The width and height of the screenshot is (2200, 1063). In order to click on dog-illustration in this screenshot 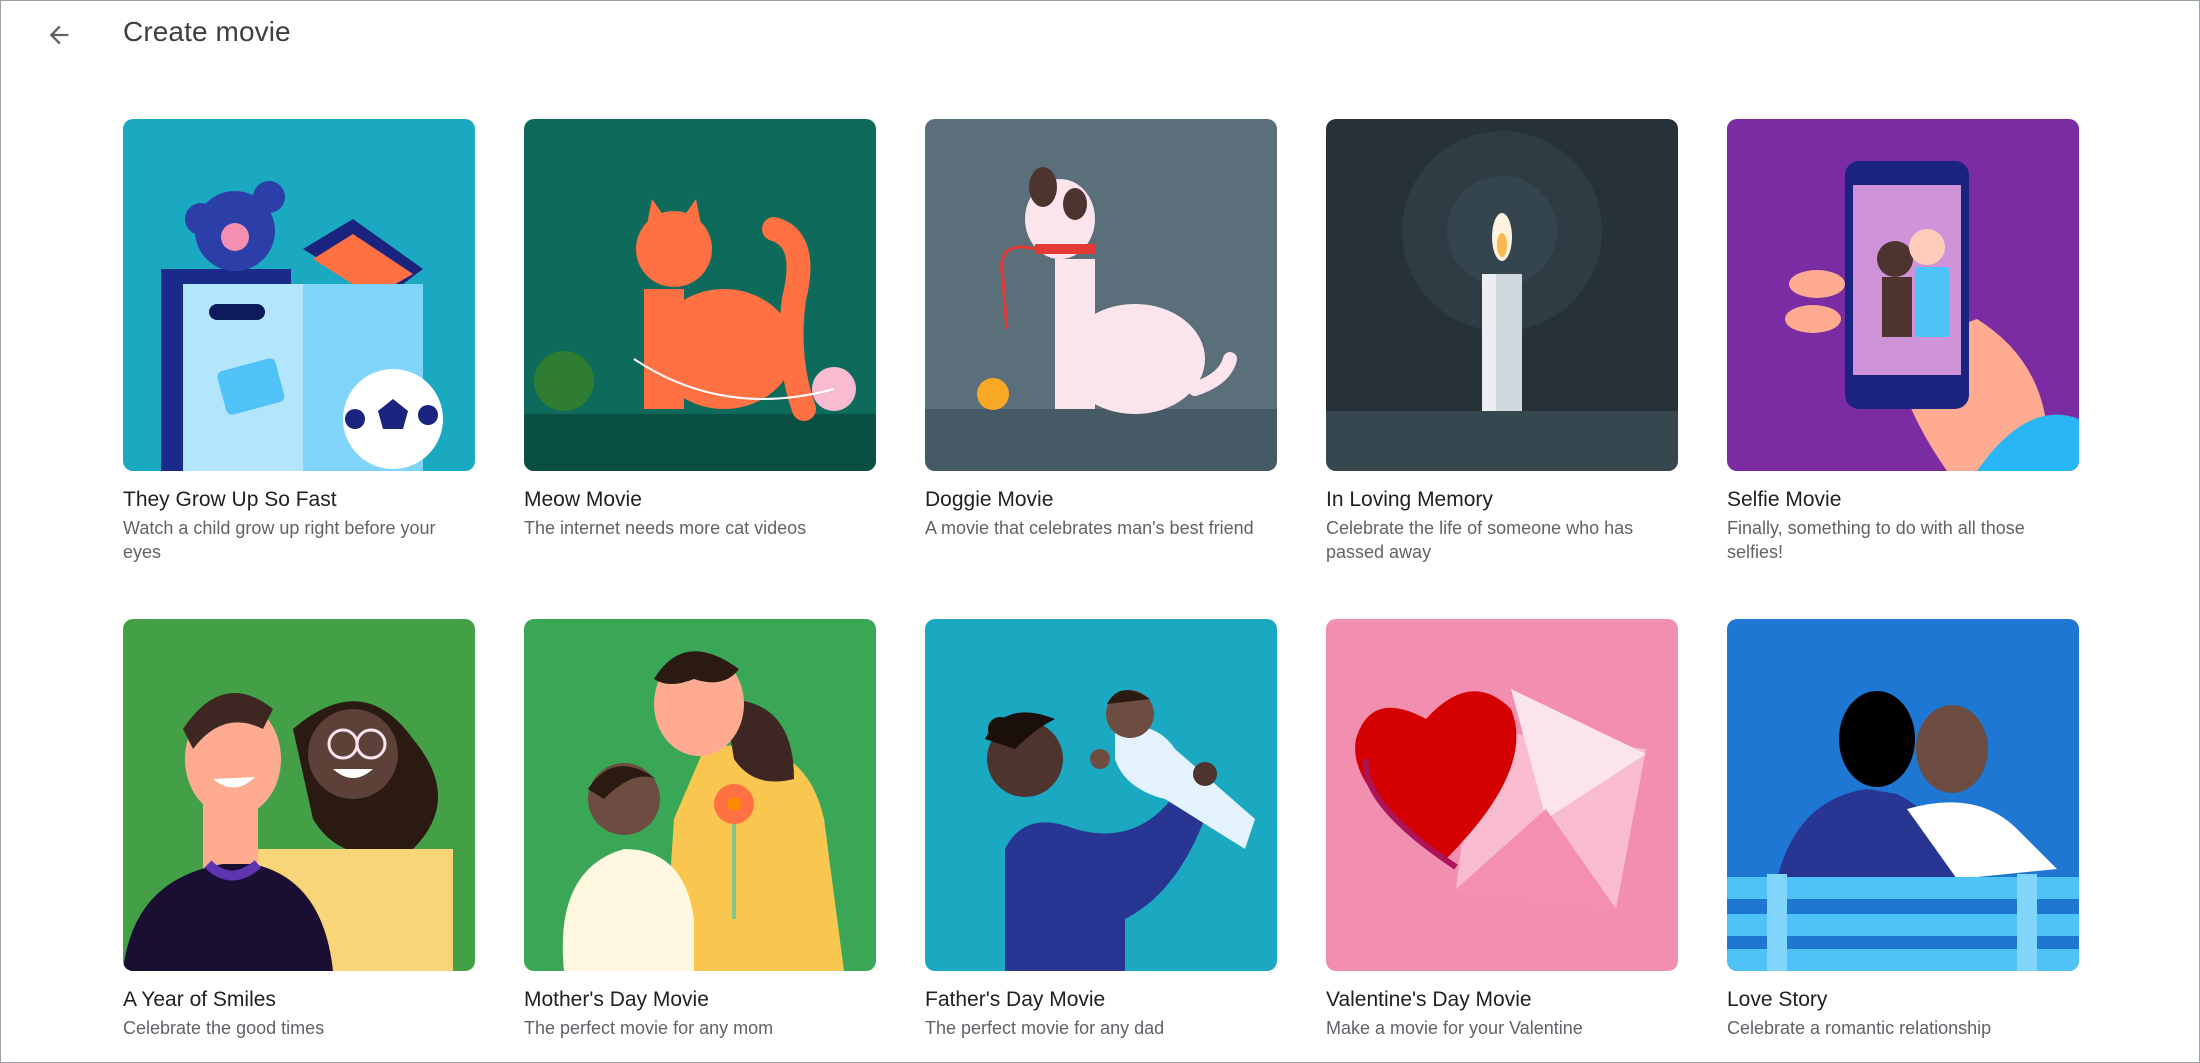, I will do `click(1101, 295)`.